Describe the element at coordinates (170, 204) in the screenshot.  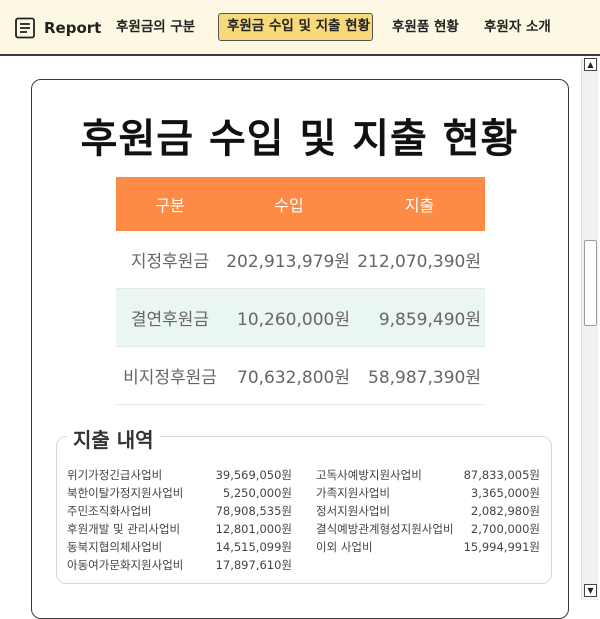
I see `header-category: 구분` at that location.